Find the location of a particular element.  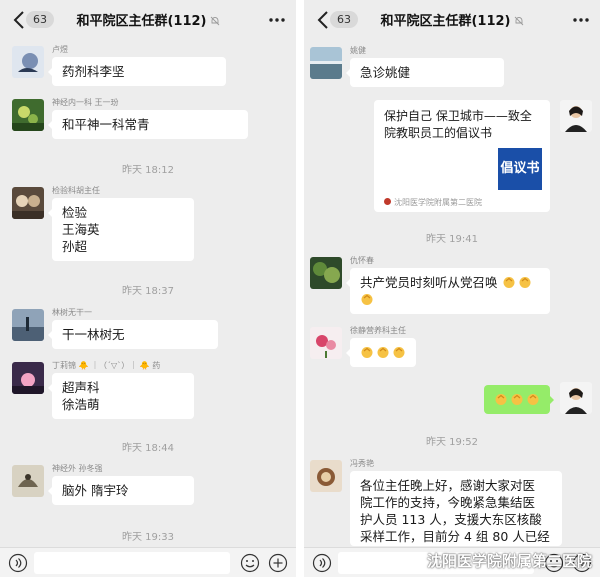

message-bubble: 脑外 隋宇玲 is located at coordinates (121, 490).